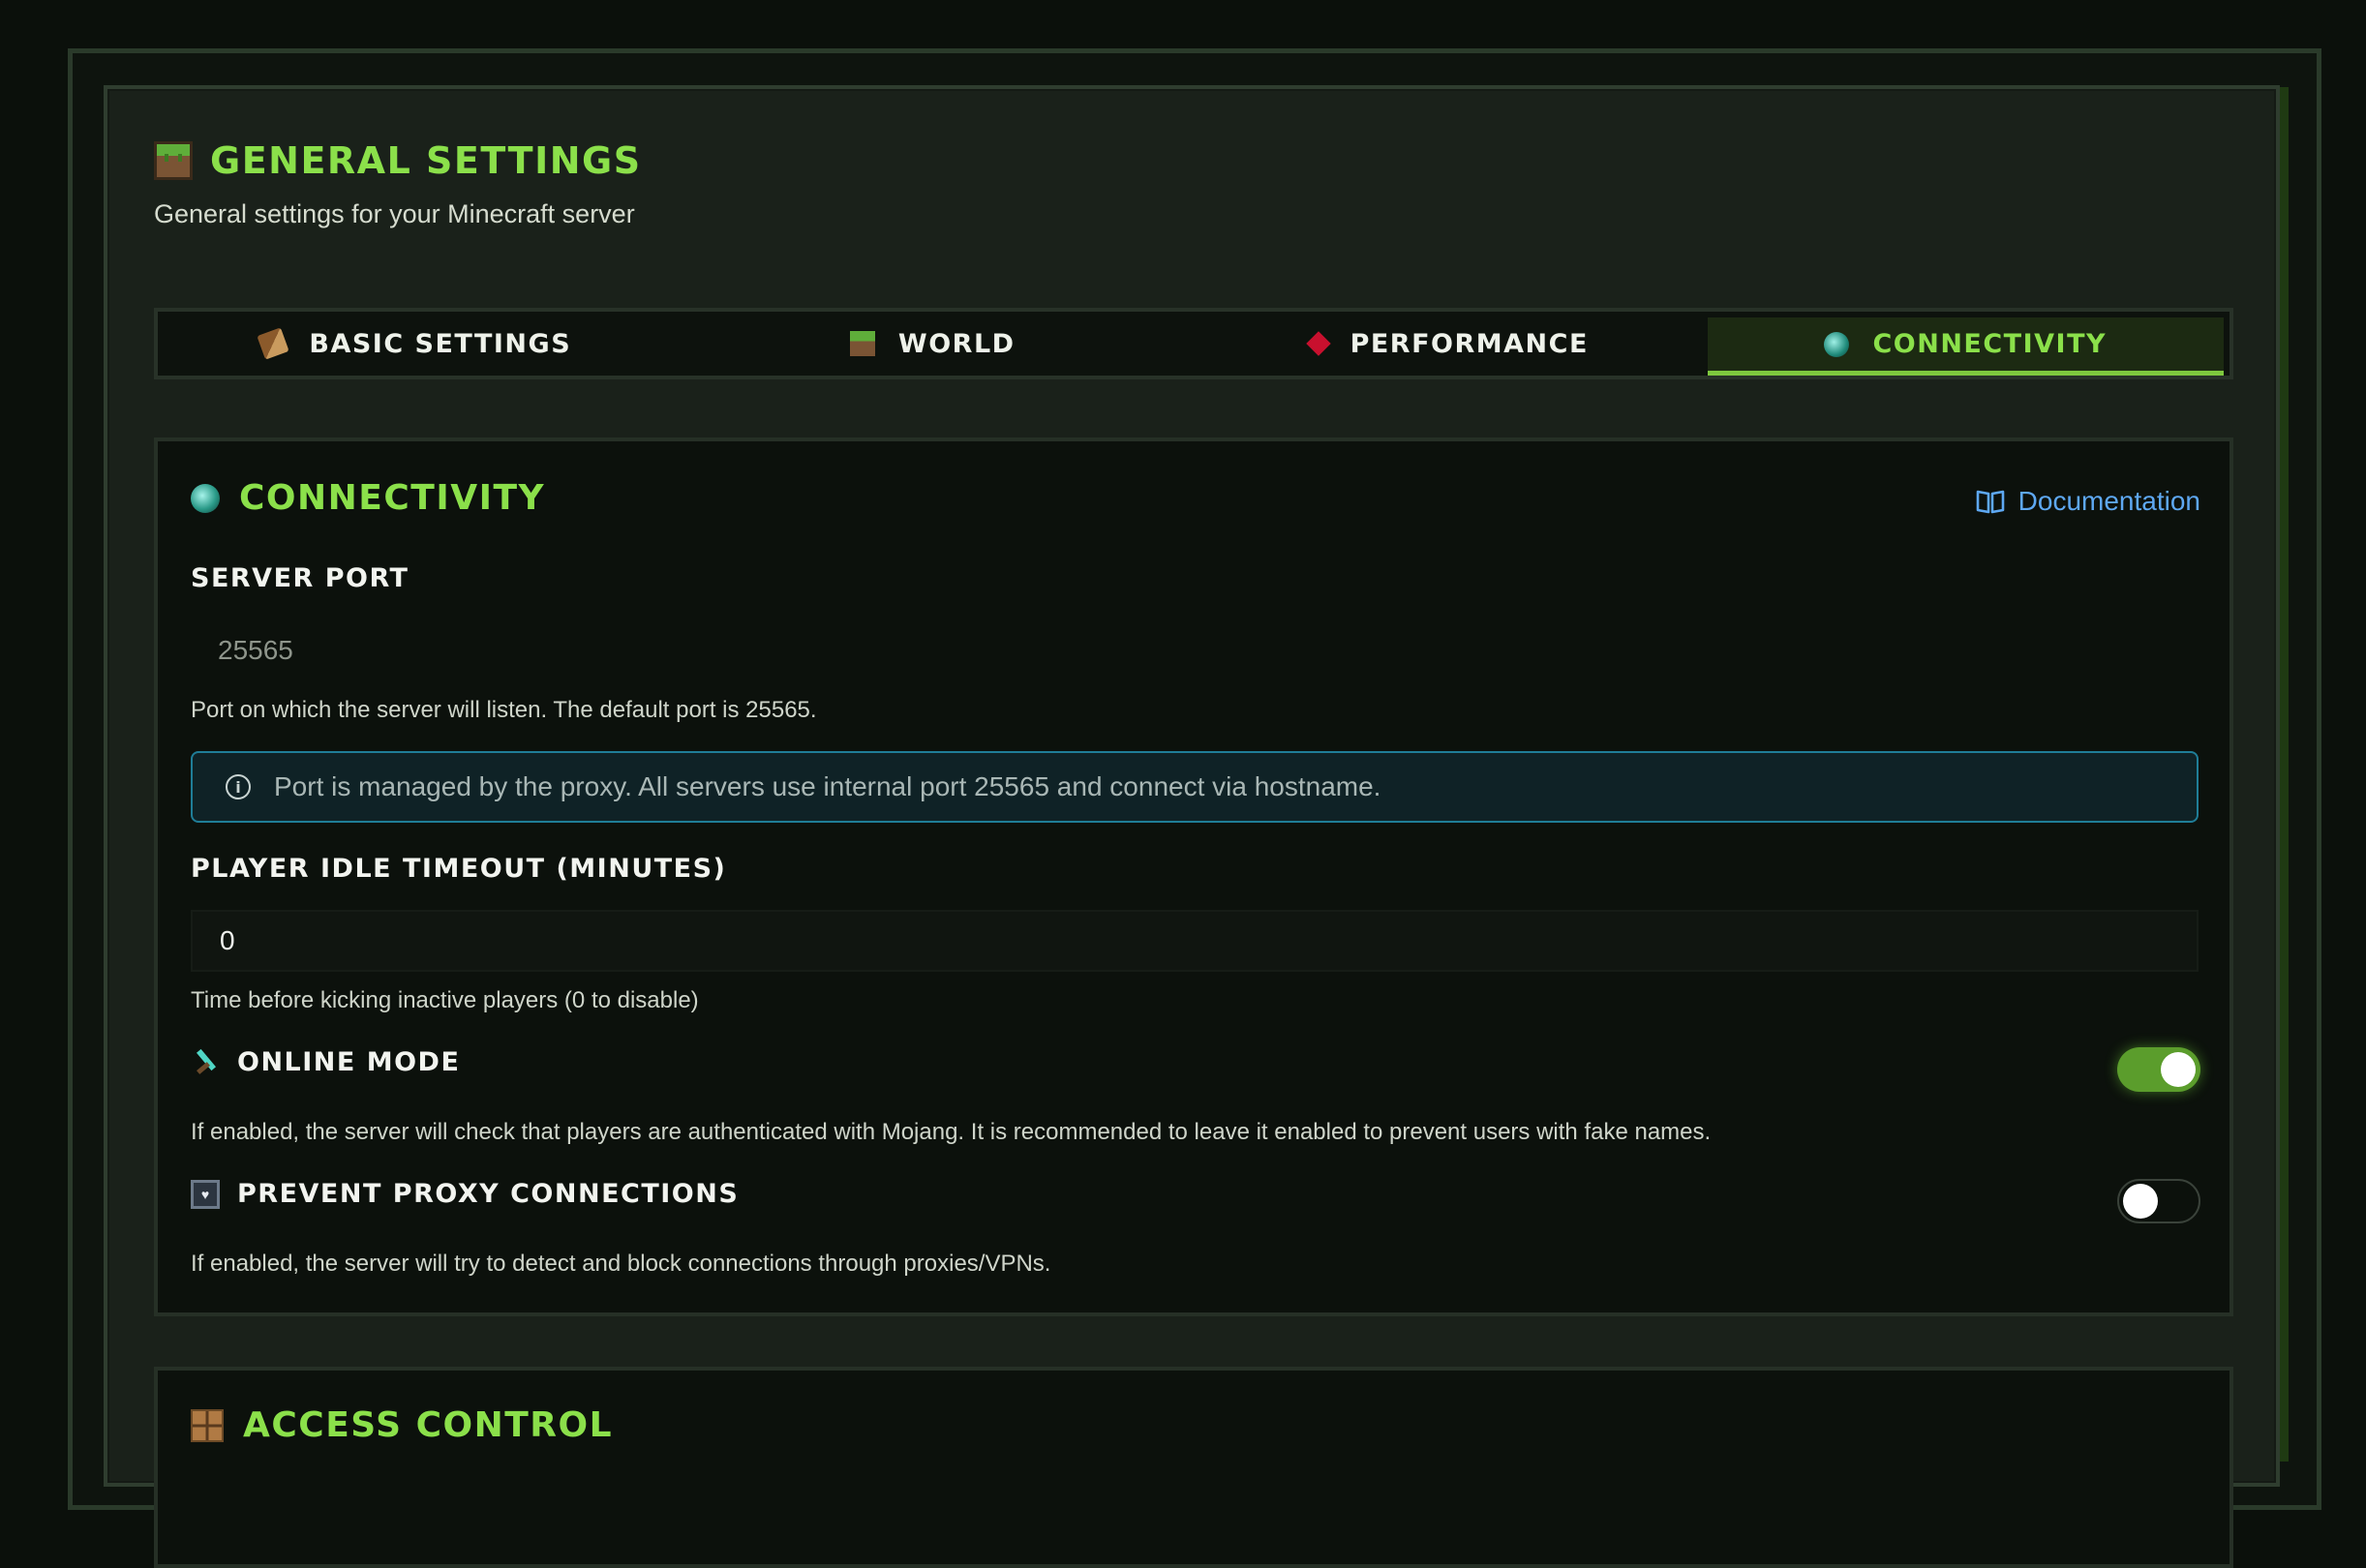 The height and width of the screenshot is (1568, 2366). What do you see at coordinates (274, 343) in the screenshot?
I see `book-icon` at bounding box center [274, 343].